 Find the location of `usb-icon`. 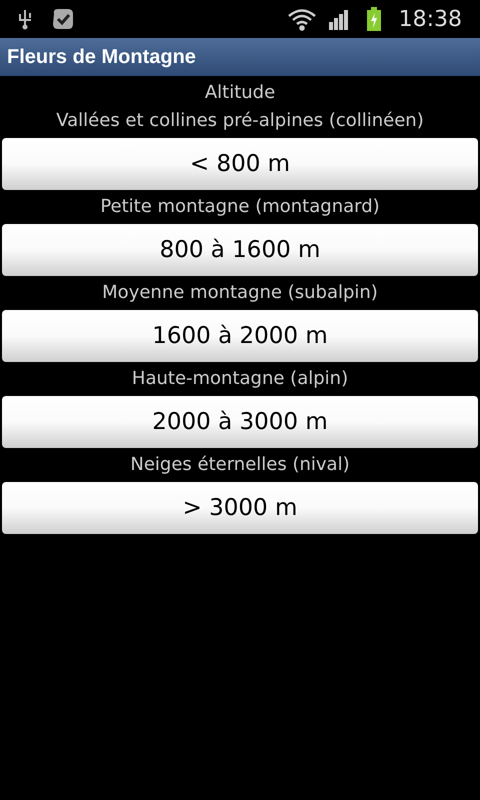

usb-icon is located at coordinates (25, 19).